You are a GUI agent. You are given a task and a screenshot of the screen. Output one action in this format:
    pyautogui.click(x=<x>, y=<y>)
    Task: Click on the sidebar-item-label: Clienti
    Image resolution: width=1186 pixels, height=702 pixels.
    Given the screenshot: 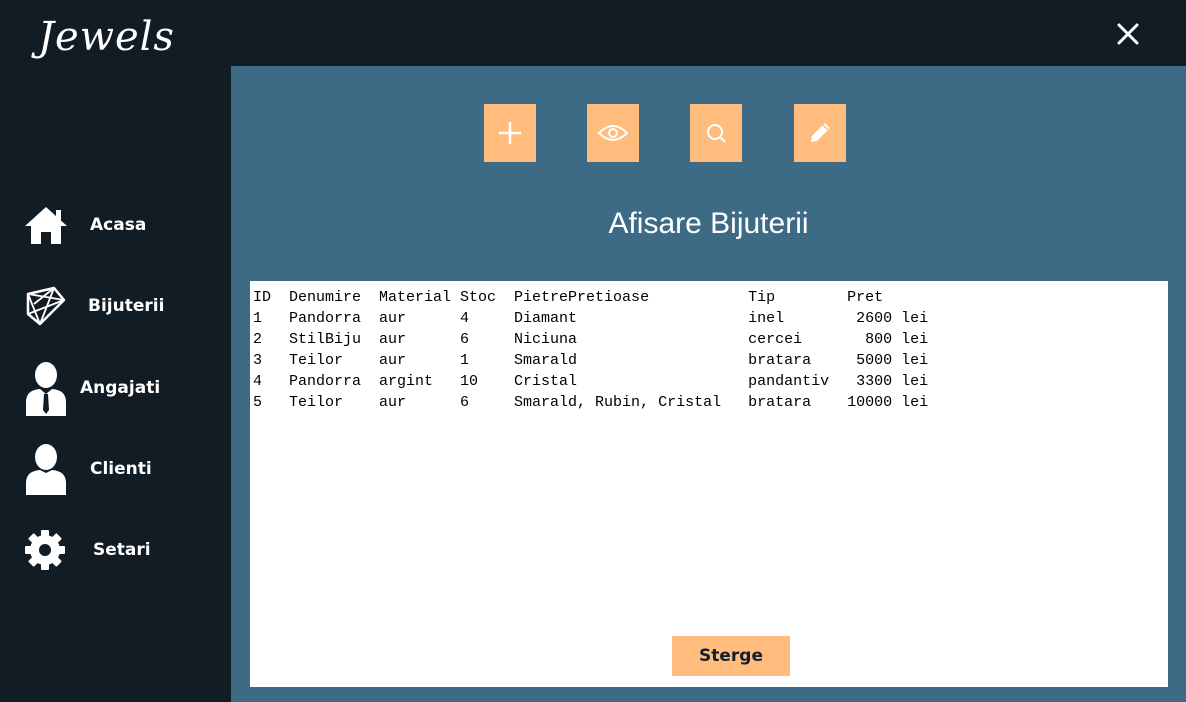 What is the action you would take?
    pyautogui.click(x=121, y=469)
    